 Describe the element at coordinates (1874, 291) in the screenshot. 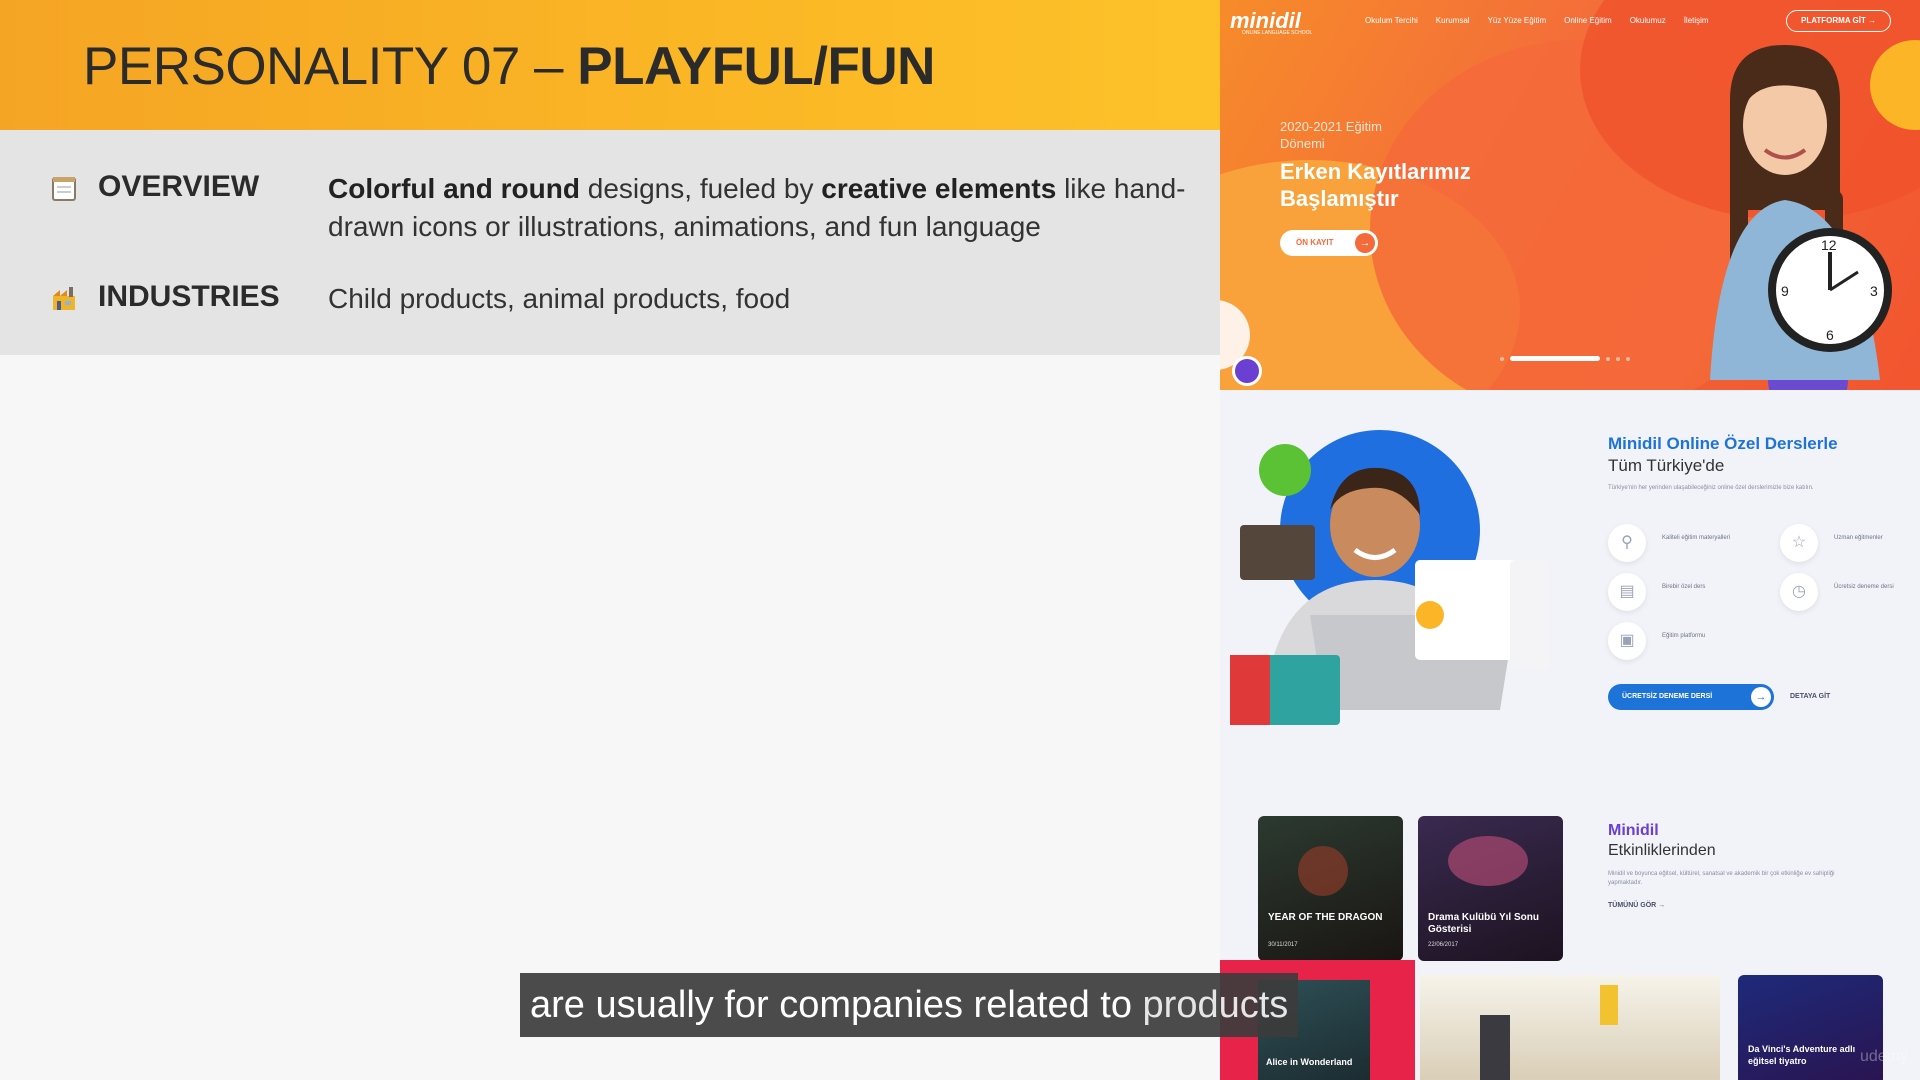

I see `svg-text: 3` at that location.